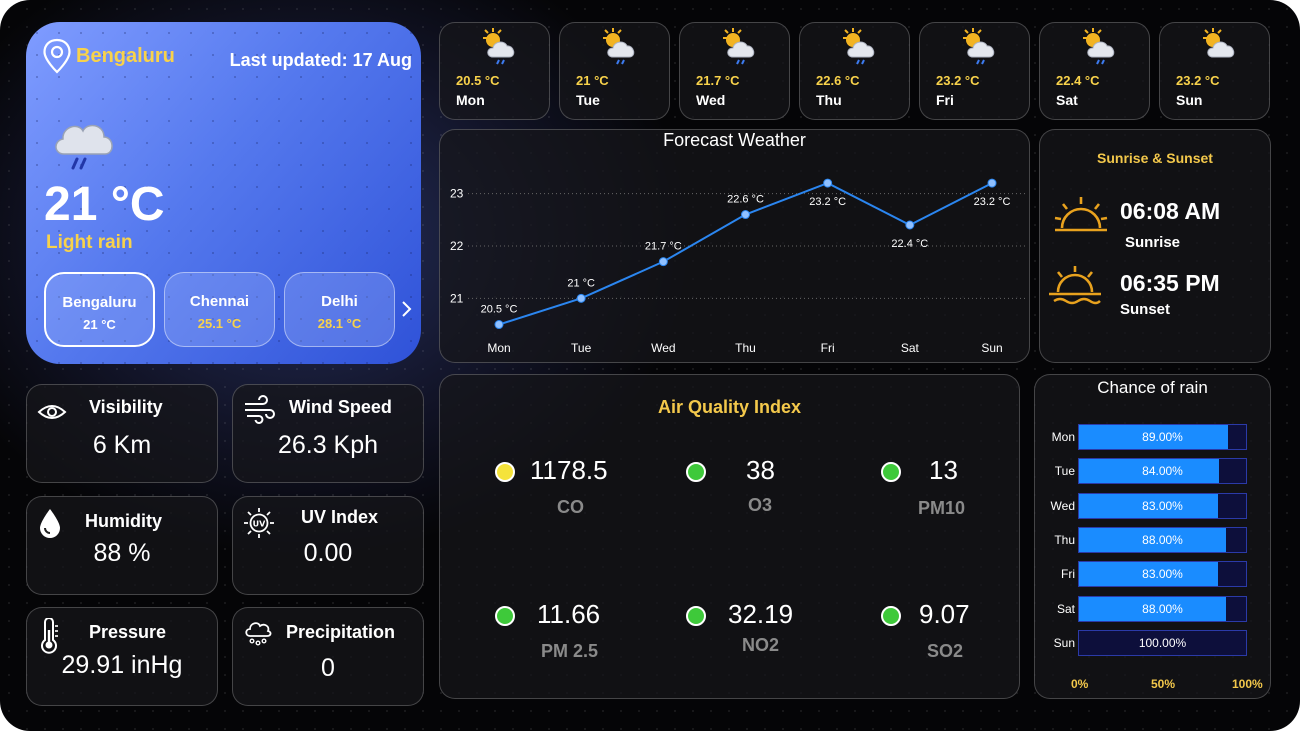  I want to click on precipitation-value: 0, so click(328, 668).